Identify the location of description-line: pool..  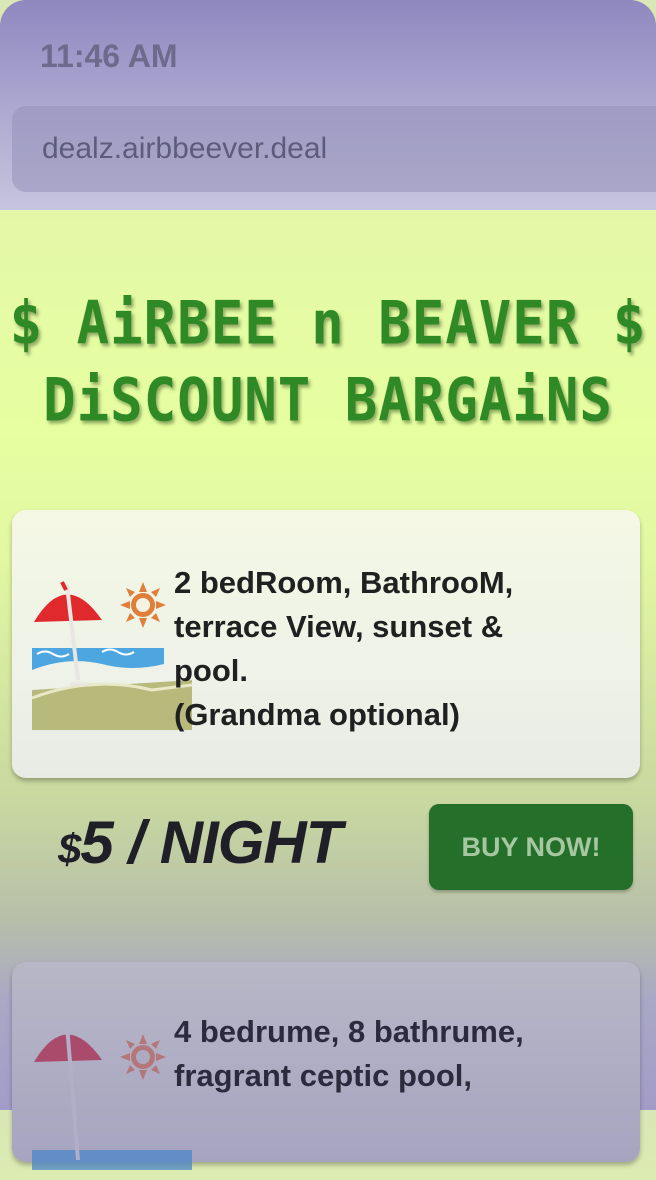
(211, 670).